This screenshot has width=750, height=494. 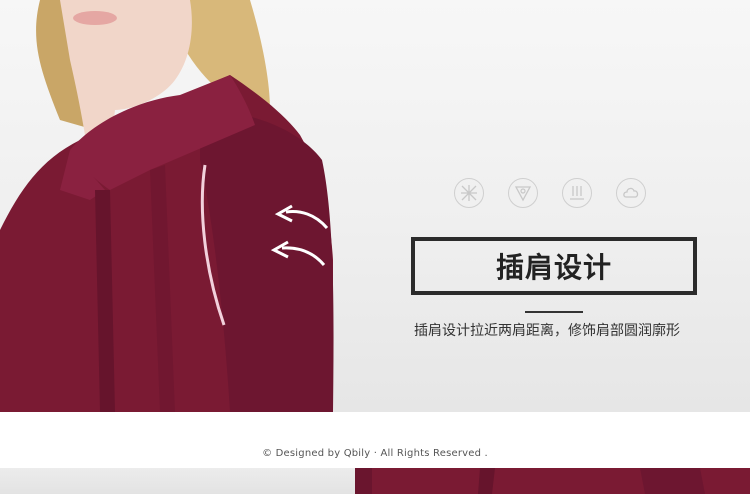 What do you see at coordinates (577, 193) in the screenshot?
I see `drape-icon` at bounding box center [577, 193].